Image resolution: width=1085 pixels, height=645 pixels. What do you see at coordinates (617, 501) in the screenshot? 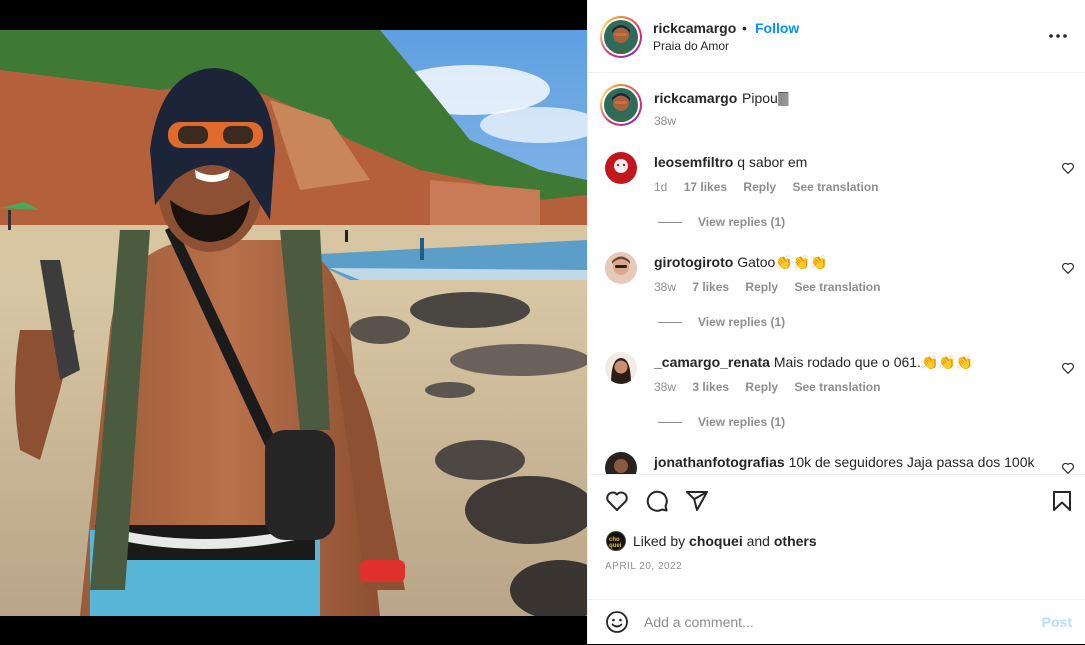
I see `like-heart-icon` at bounding box center [617, 501].